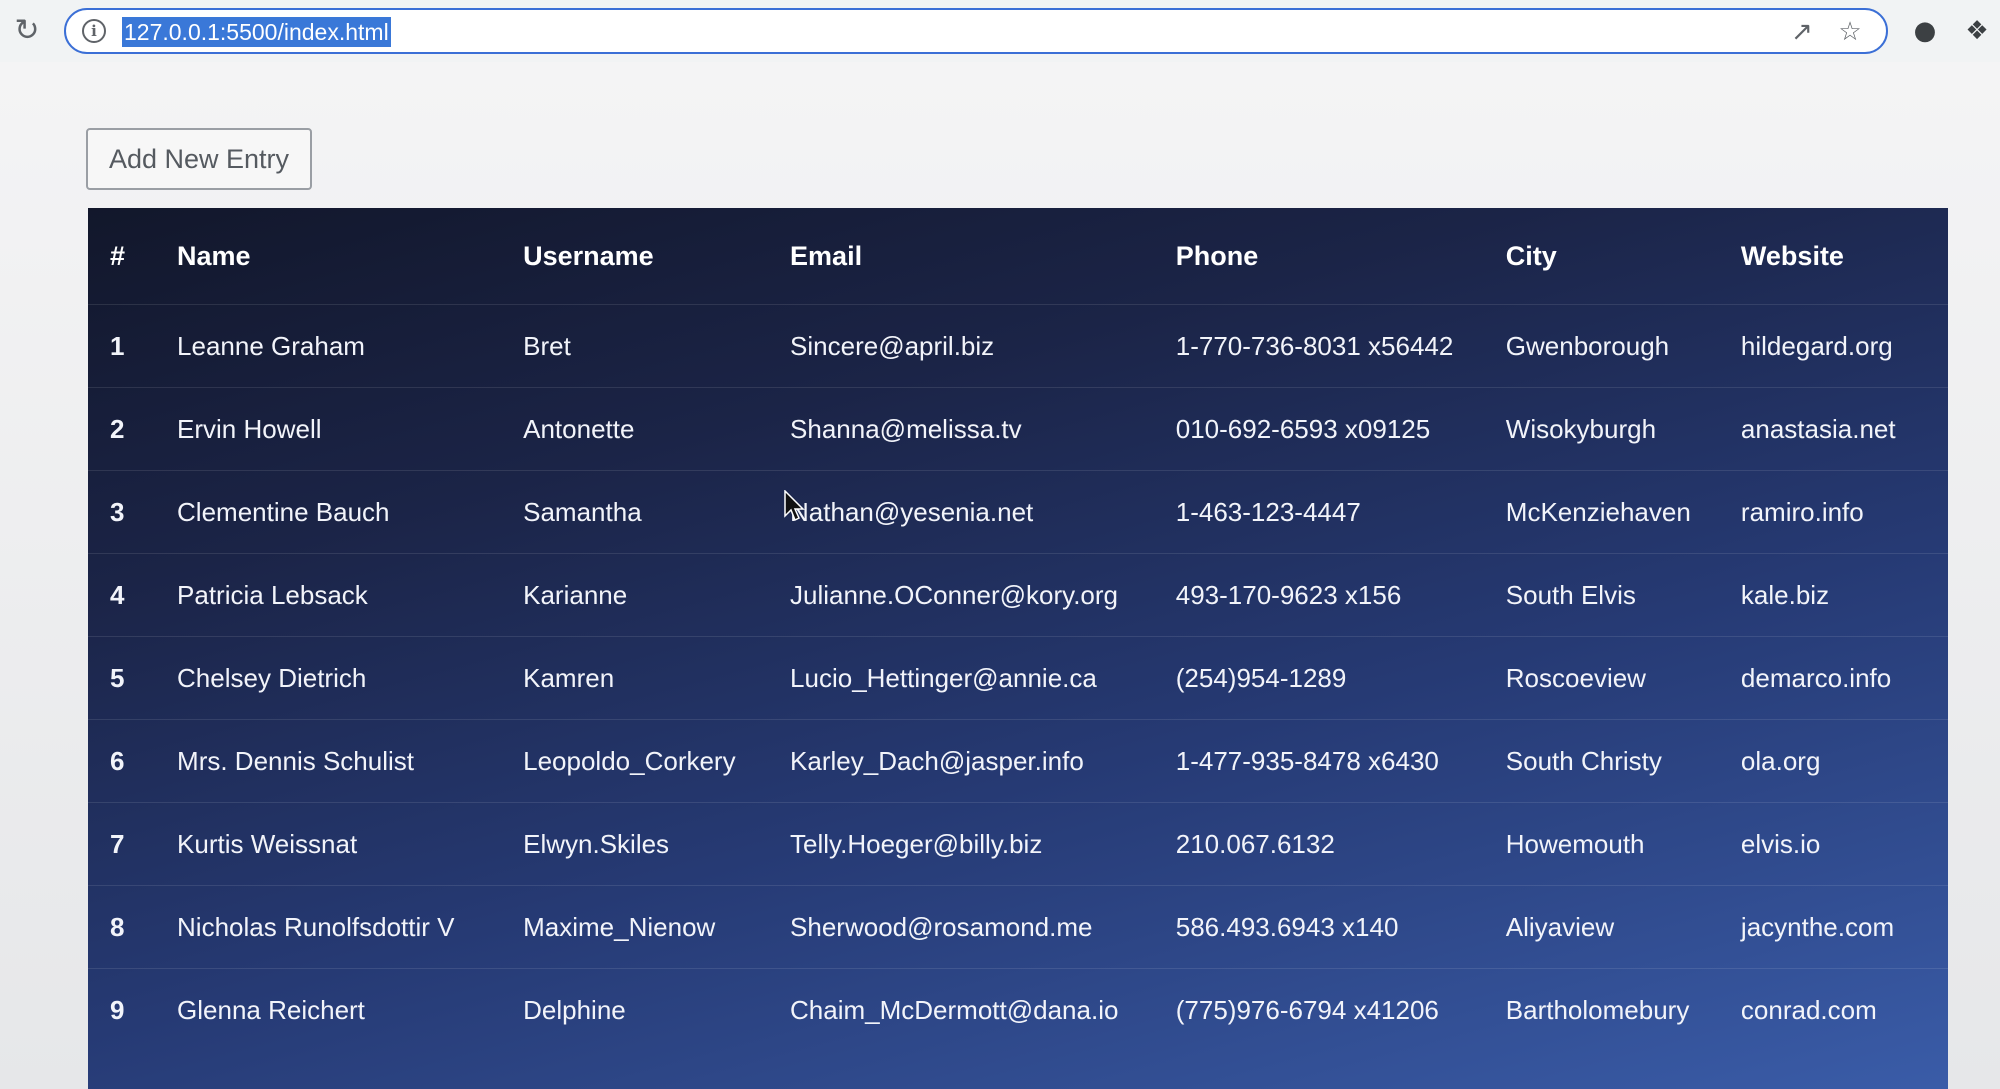 This screenshot has height=1089, width=2000. I want to click on cell-phone: (775)976-6794 x41206, so click(1340, 1009).